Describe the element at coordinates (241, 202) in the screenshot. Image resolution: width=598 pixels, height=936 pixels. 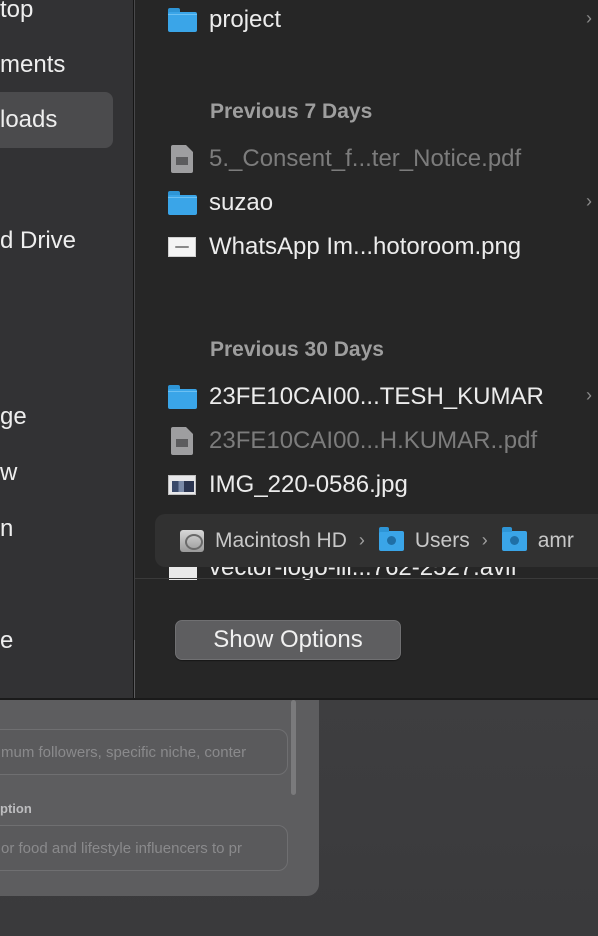
I see `file-name: suzao` at that location.